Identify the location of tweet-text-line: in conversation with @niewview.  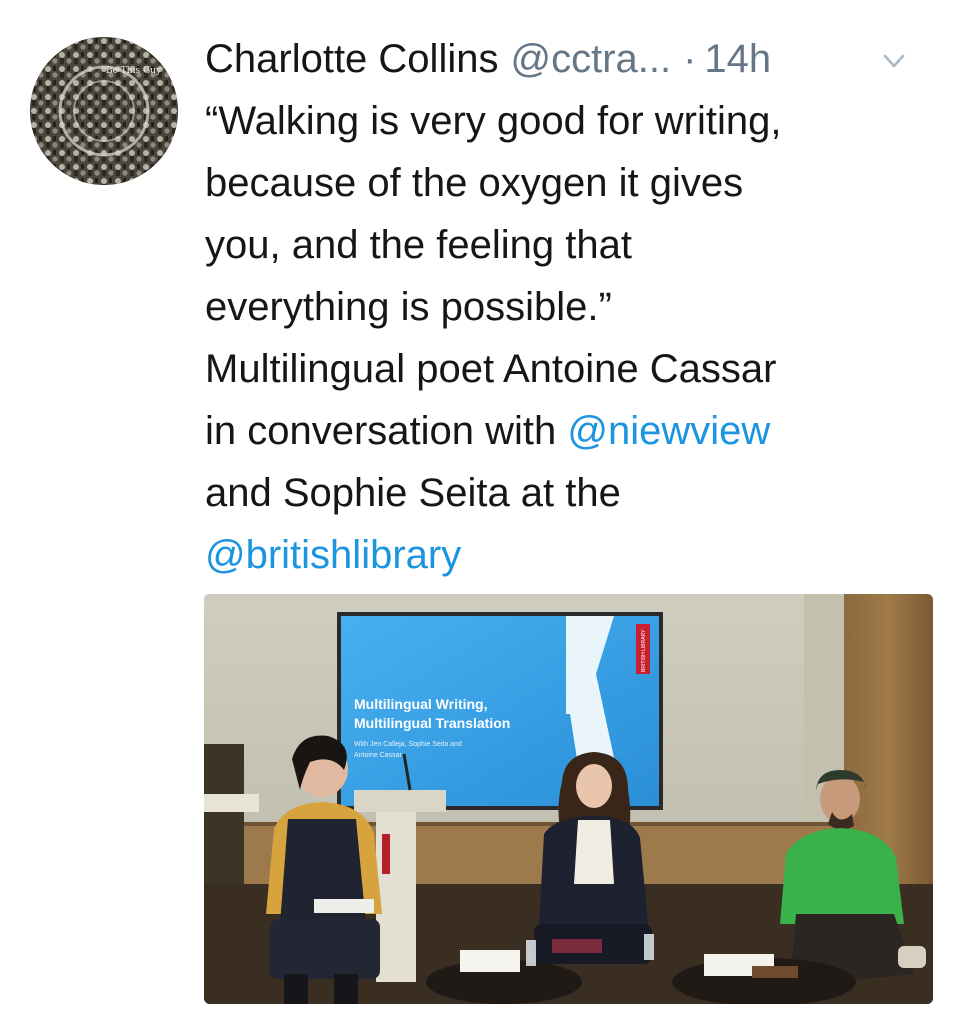
(565, 431).